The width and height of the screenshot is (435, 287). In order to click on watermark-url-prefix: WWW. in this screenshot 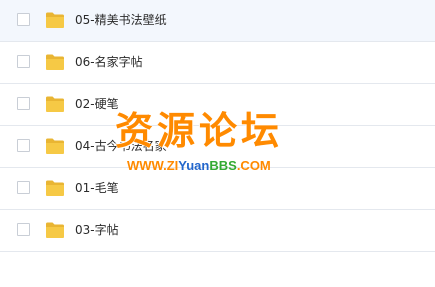, I will do `click(147, 165)`.